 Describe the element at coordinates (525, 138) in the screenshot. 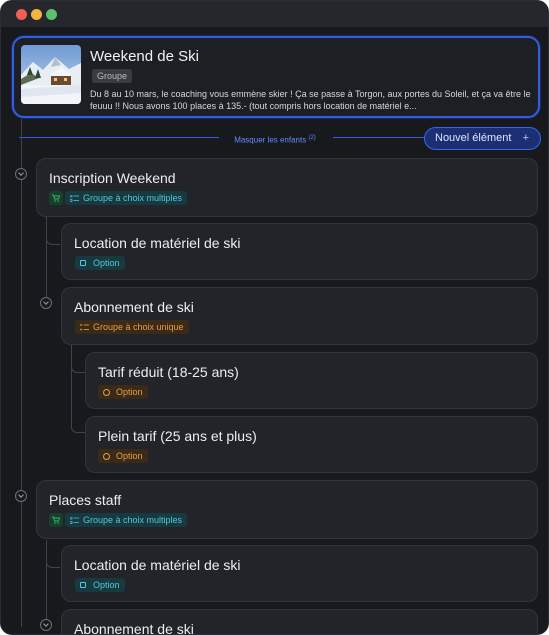

I see `plus-icon: +` at that location.